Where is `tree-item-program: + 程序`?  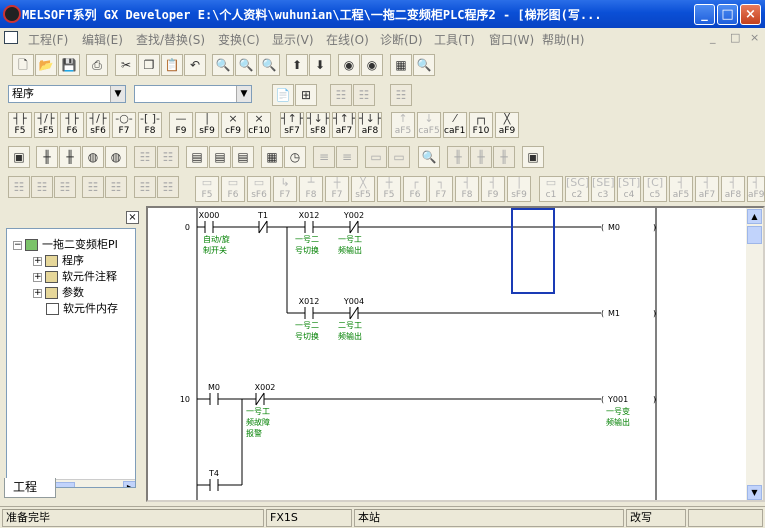 tree-item-program: + 程序 is located at coordinates (58, 261).